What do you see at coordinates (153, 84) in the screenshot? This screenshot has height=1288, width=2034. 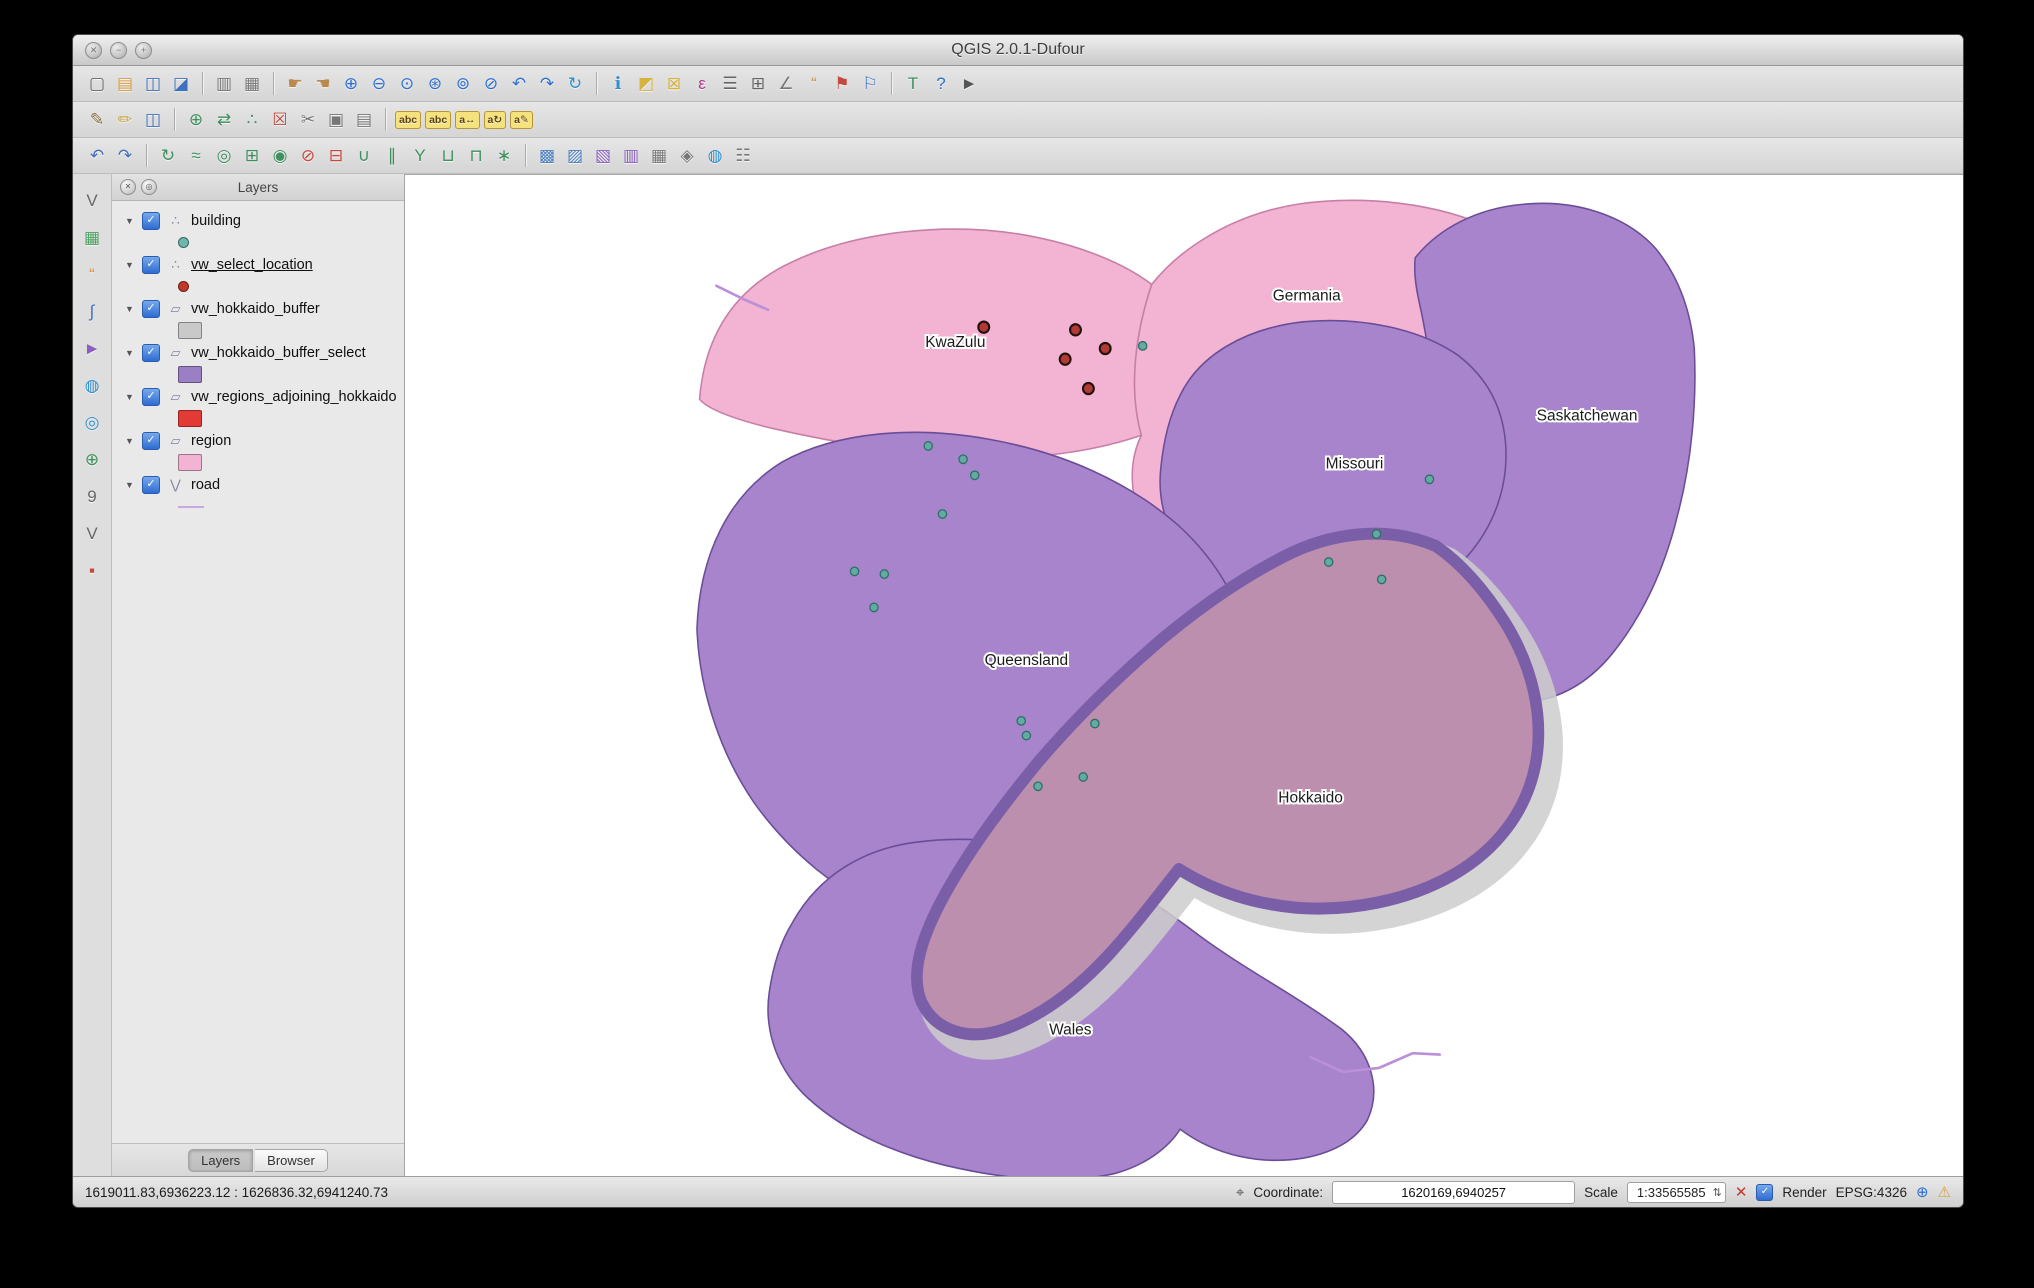 I see `save-project-icon: ◫` at bounding box center [153, 84].